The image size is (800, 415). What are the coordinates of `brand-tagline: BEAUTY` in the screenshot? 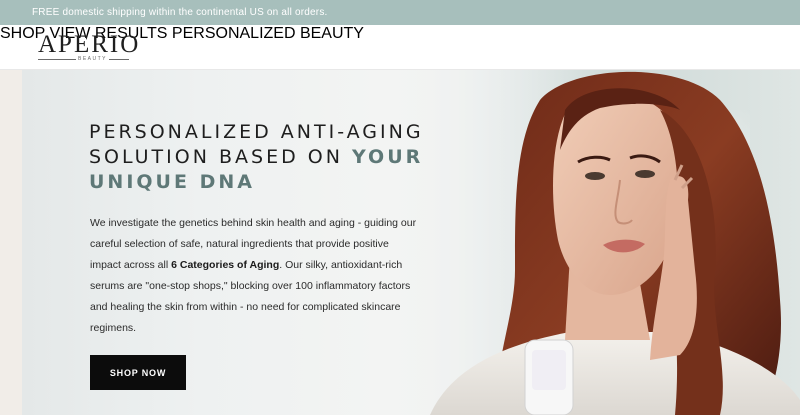 It's located at (93, 59).